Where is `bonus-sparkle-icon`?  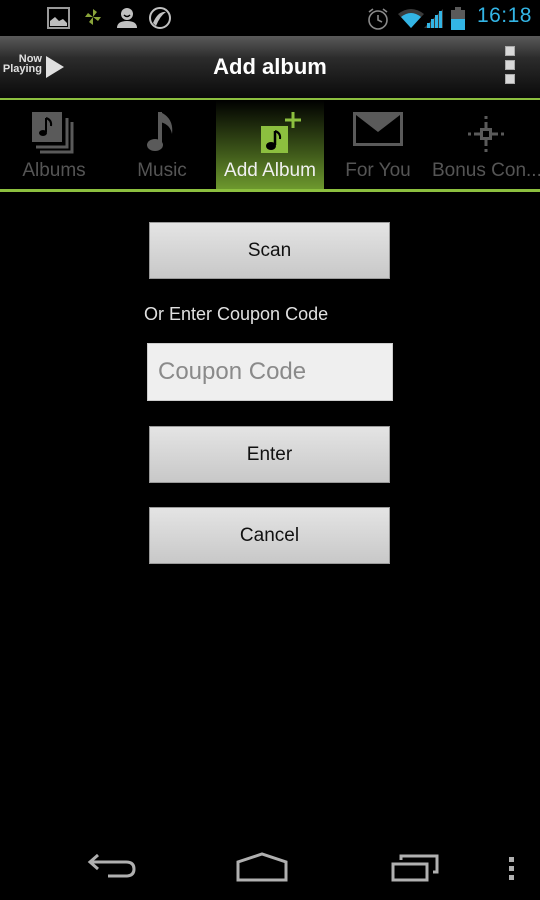
bonus-sparkle-icon is located at coordinates (486, 134).